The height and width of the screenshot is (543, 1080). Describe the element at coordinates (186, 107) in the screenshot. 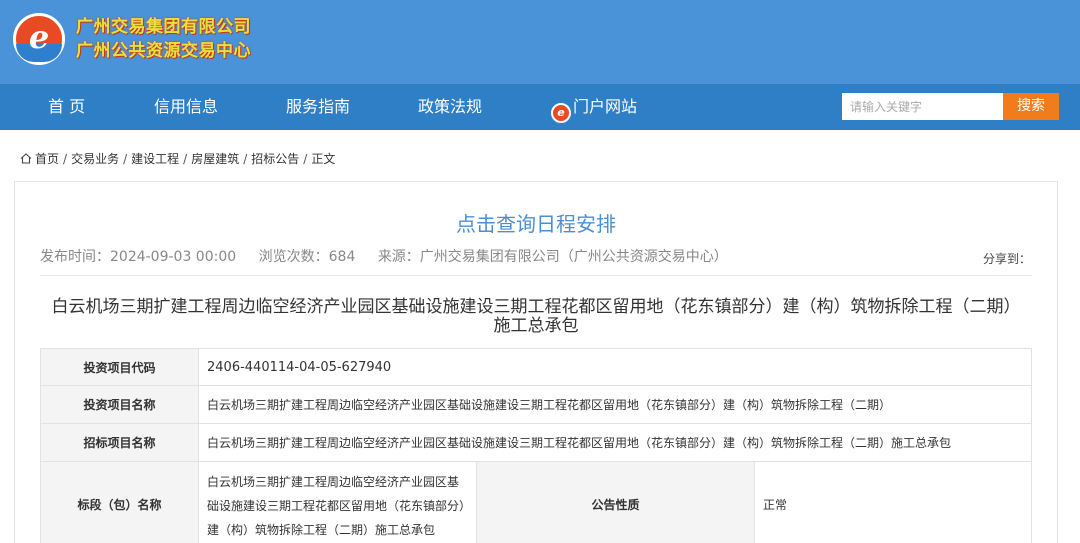

I see `nav-item-credit-info: 信用信息` at that location.